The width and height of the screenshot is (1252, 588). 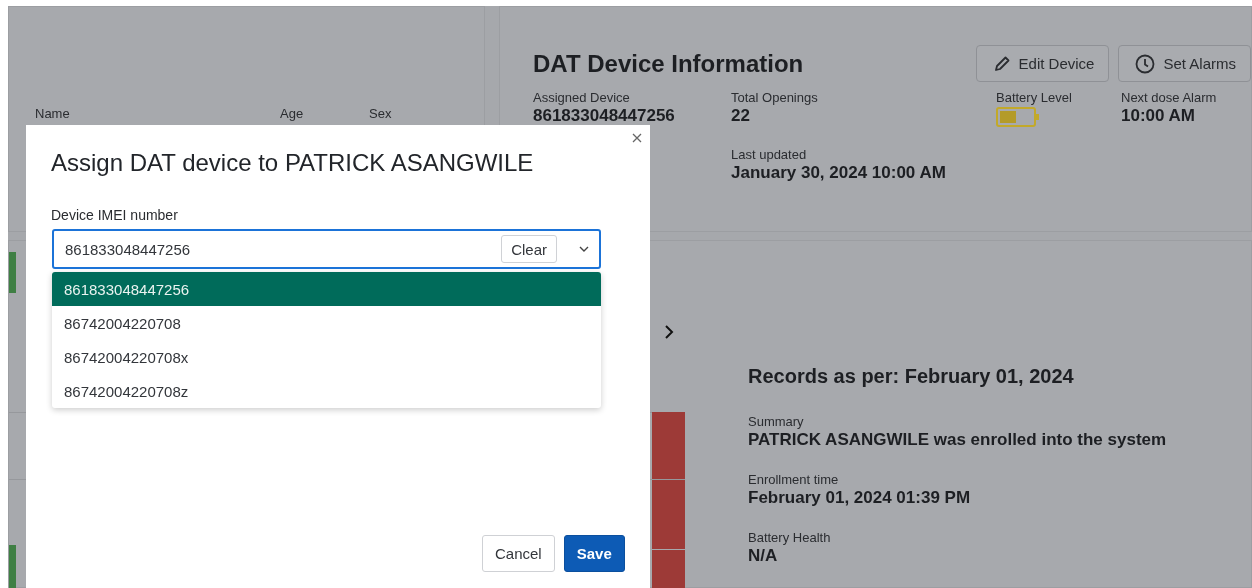 What do you see at coordinates (741, 116) in the screenshot?
I see `field-value: 22` at bounding box center [741, 116].